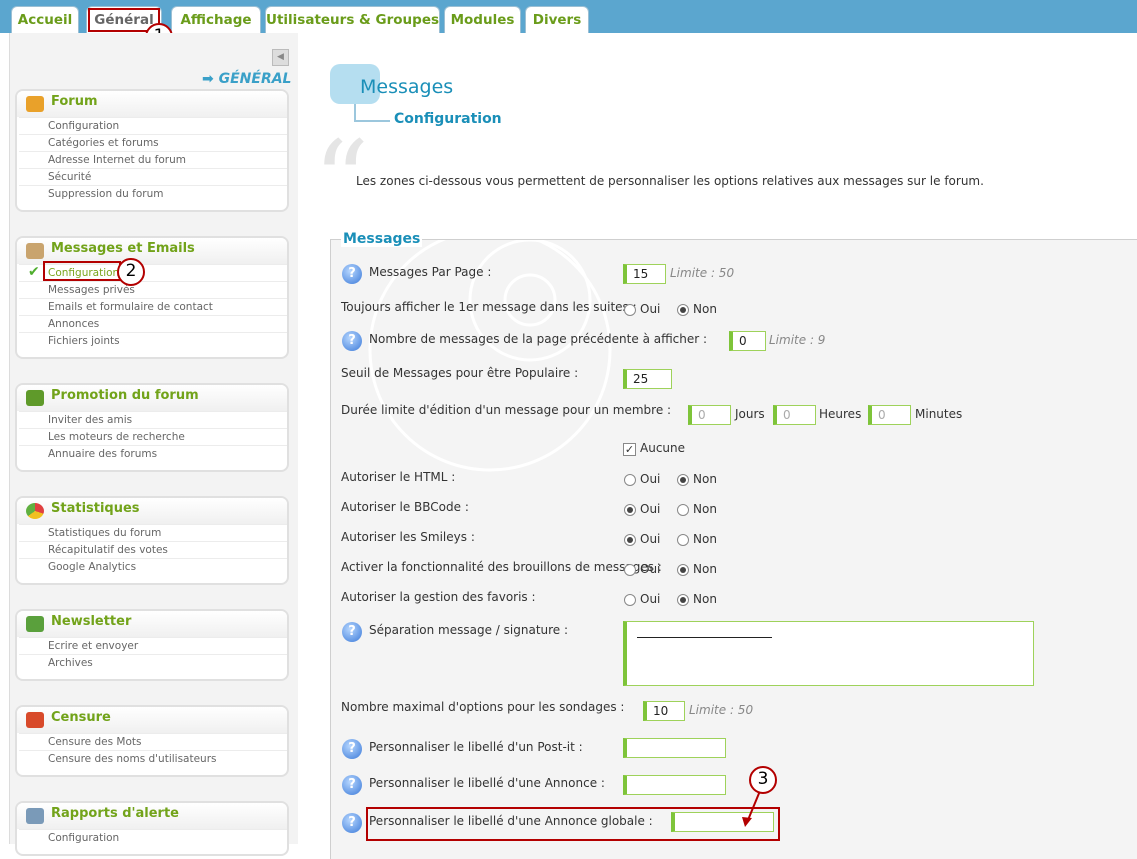 This screenshot has height=859, width=1137. I want to click on popular-input: 25, so click(647, 379).